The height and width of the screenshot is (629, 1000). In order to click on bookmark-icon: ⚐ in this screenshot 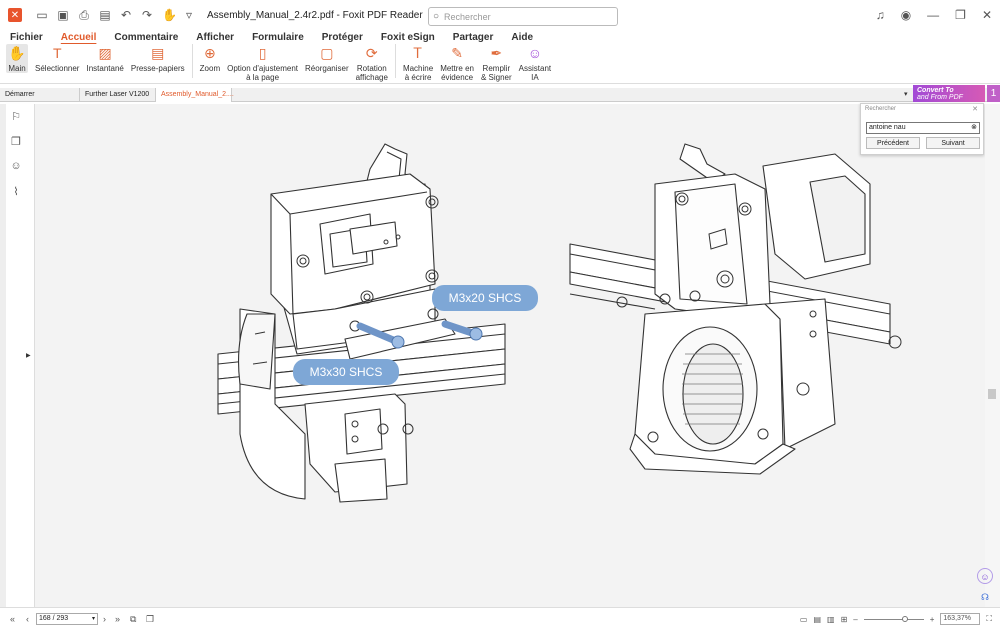, I will do `click(16, 118)`.